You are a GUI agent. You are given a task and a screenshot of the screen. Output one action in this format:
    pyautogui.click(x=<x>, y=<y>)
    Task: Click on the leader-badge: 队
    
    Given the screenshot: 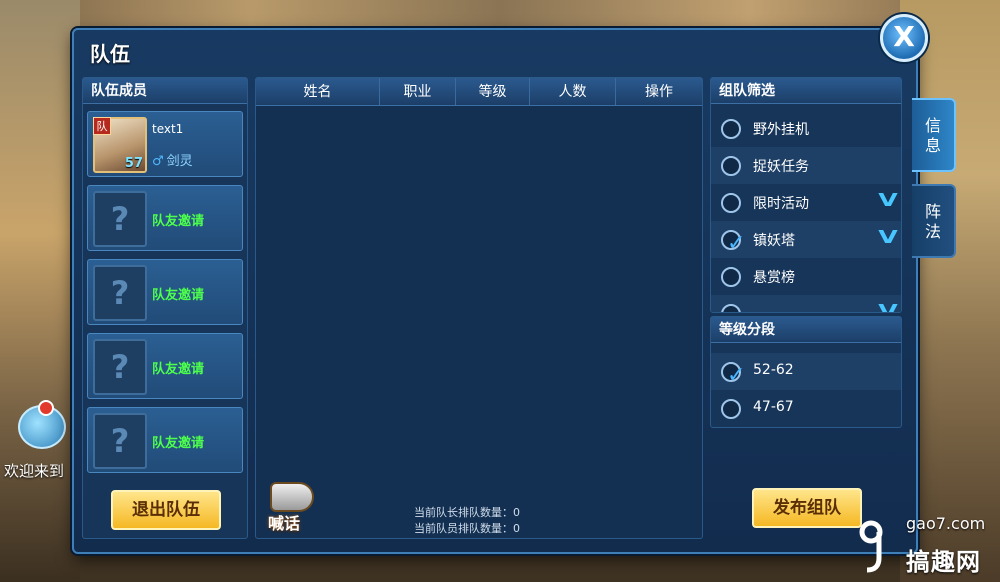 What is the action you would take?
    pyautogui.click(x=102, y=126)
    